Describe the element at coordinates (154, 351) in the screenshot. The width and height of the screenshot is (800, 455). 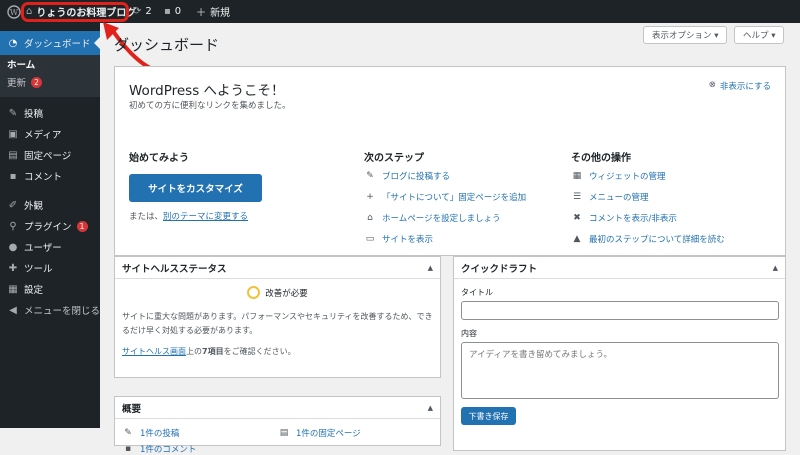
I see `site-health-link: サイトヘルス画面` at that location.